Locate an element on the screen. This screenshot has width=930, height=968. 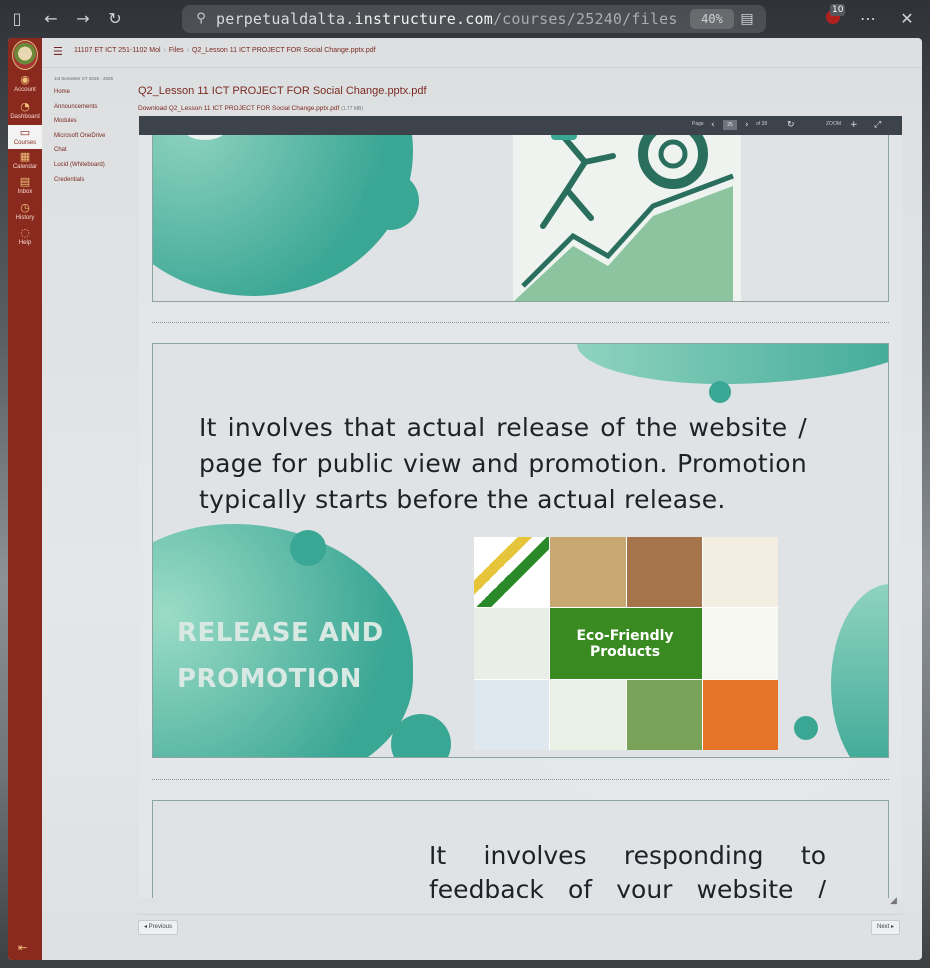
climbing-gears-icon is located at coordinates (624, 218).